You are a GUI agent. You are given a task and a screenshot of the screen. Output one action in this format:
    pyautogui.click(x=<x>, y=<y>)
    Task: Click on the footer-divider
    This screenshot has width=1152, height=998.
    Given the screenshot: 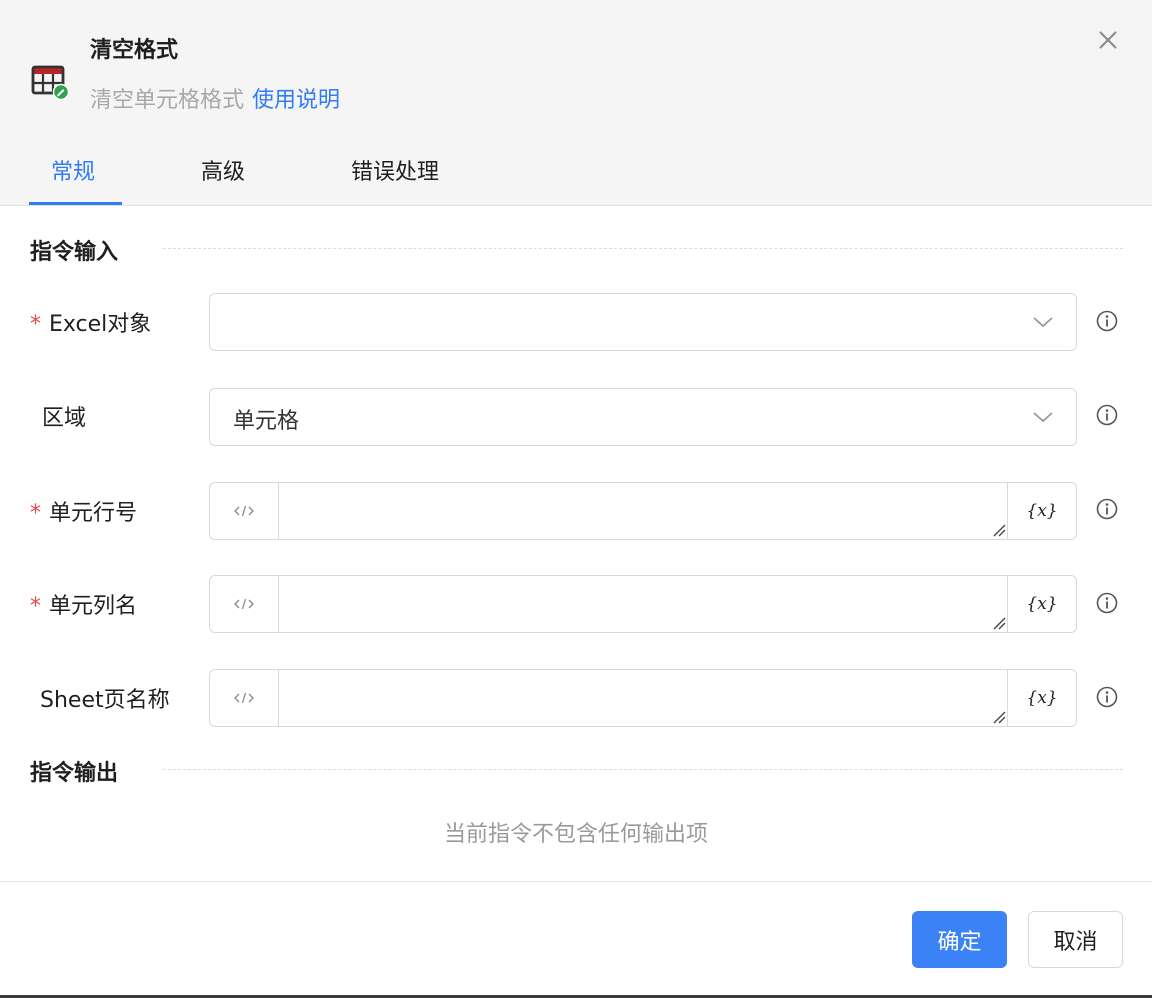 What is the action you would take?
    pyautogui.click(x=576, y=881)
    